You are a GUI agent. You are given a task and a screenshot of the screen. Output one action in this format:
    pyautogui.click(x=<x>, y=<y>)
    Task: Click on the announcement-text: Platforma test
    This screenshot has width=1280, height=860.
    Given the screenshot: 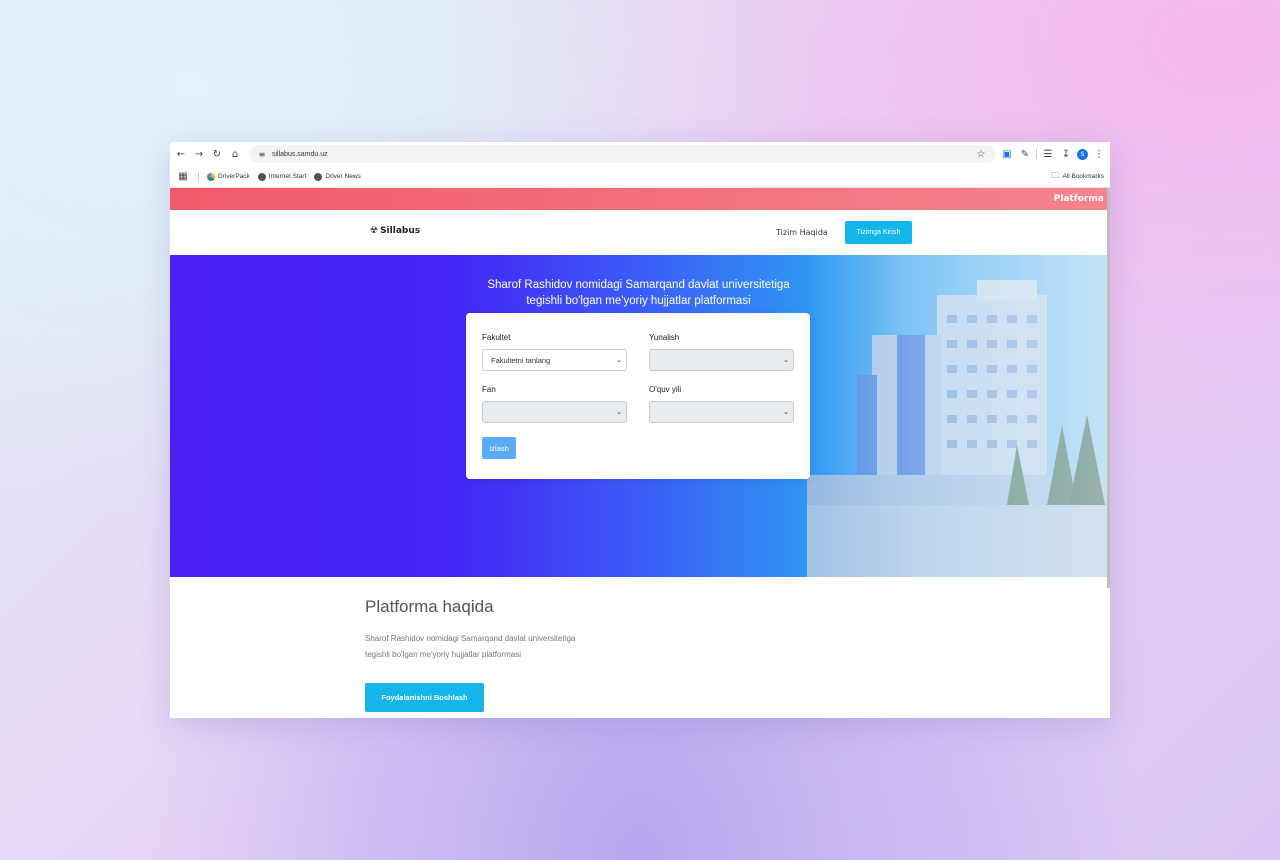 What is the action you would take?
    pyautogui.click(x=1080, y=199)
    